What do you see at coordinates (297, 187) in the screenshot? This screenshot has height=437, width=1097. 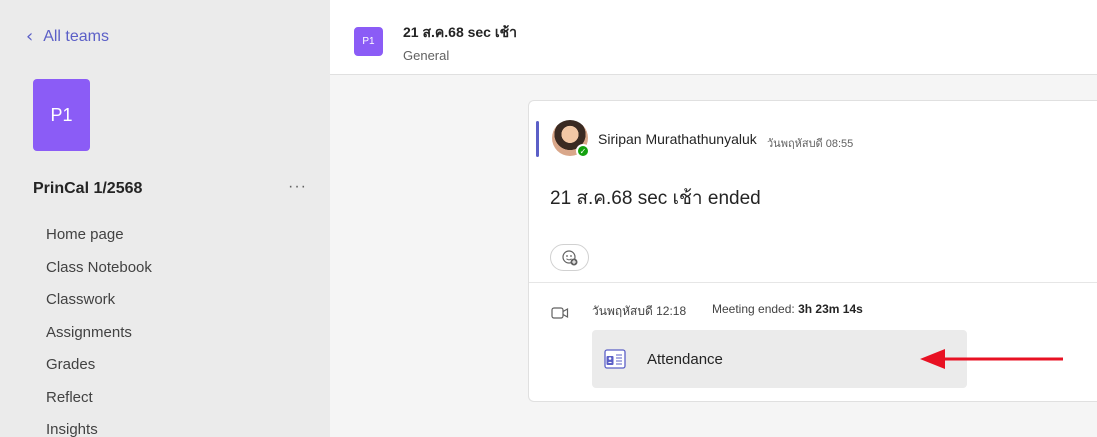 I see `more-options-icon: ···` at bounding box center [297, 187].